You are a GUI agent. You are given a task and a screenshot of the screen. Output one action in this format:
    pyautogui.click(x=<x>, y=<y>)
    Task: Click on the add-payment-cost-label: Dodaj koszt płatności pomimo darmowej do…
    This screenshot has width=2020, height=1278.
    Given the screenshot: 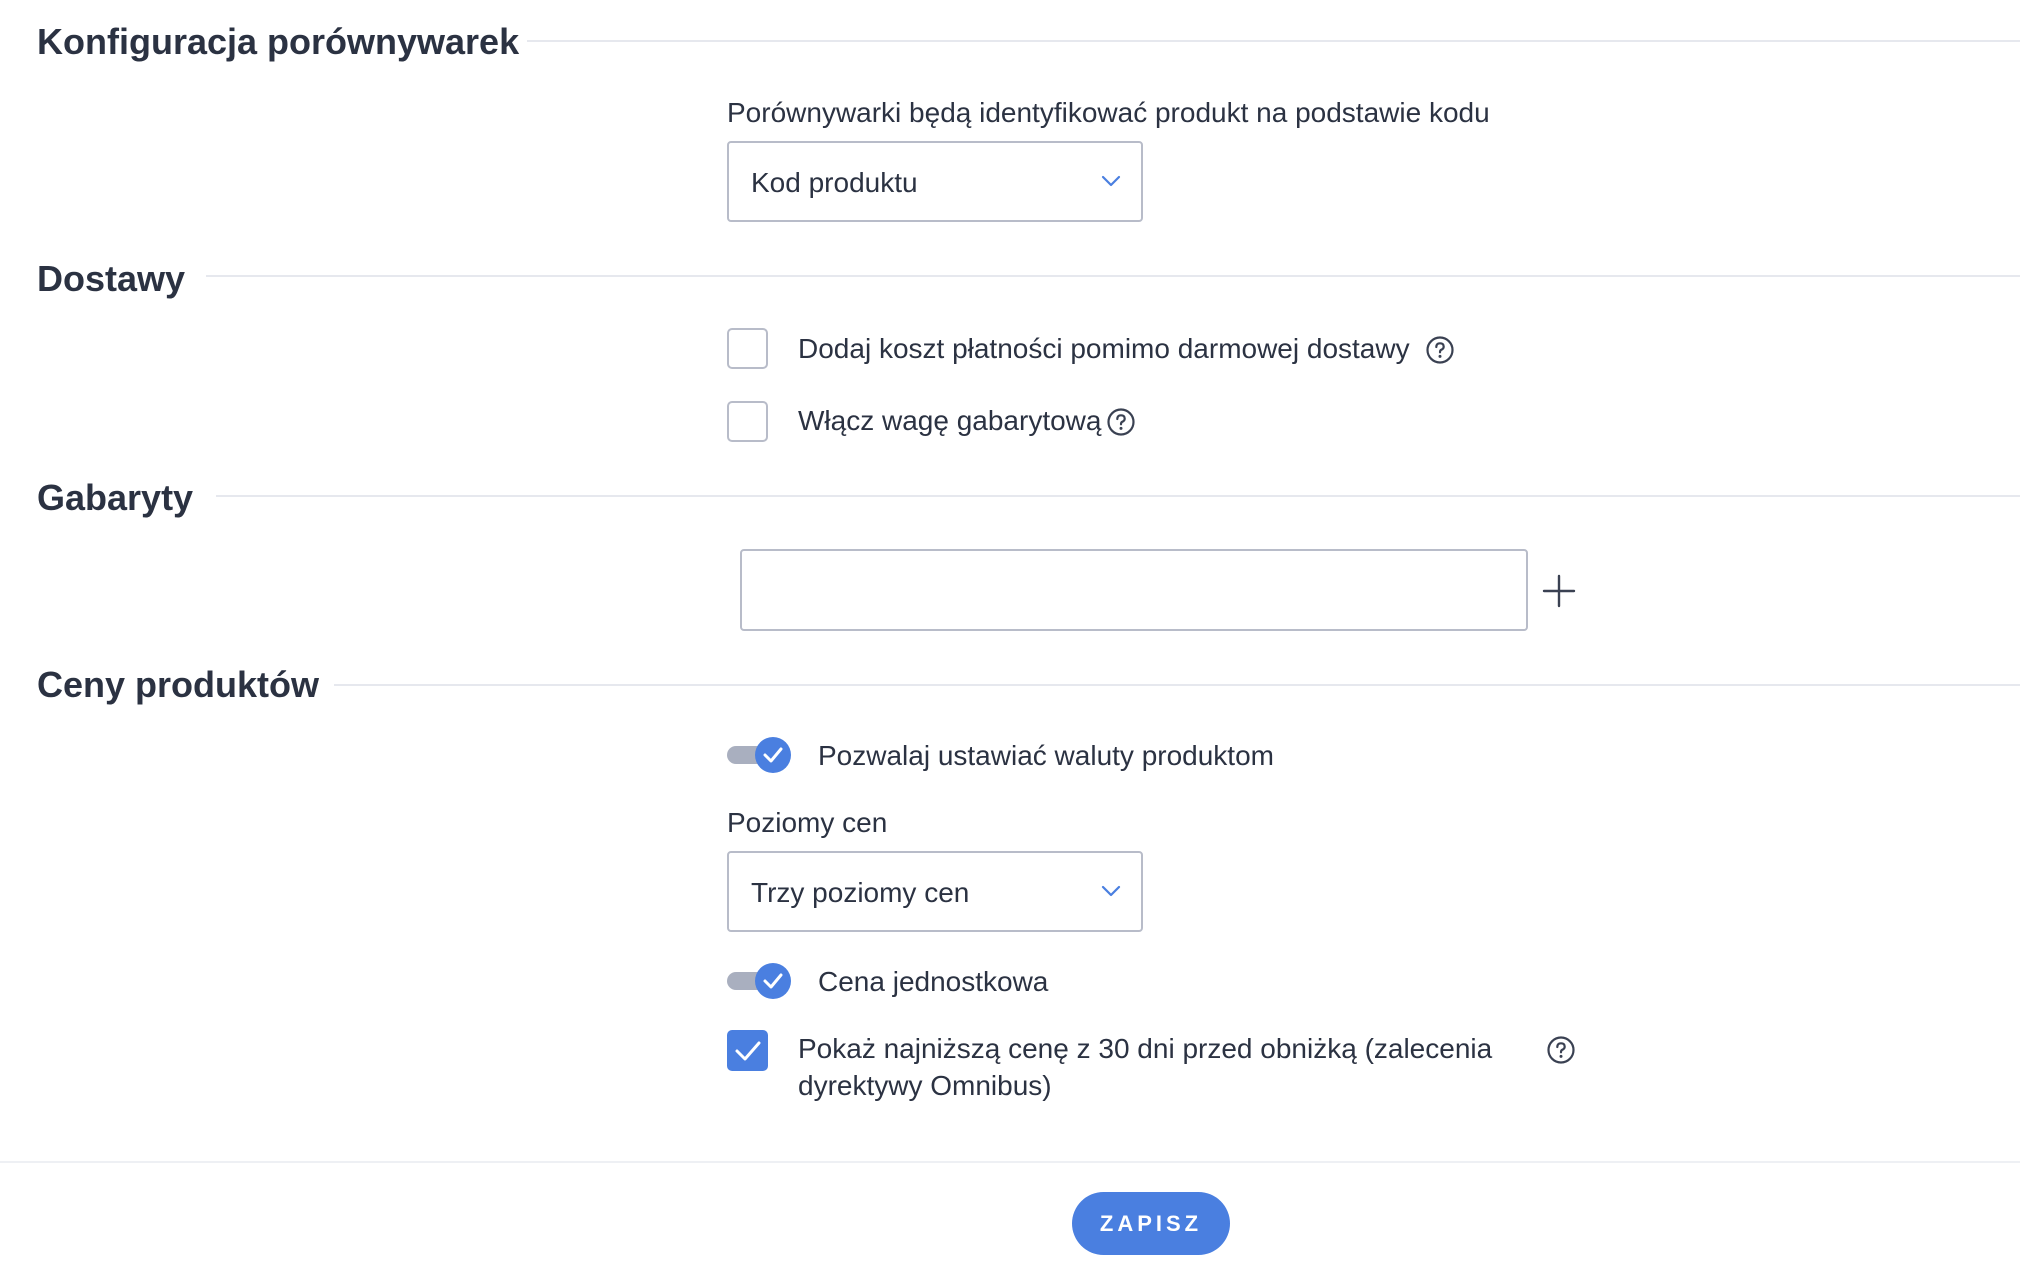 What is the action you would take?
    pyautogui.click(x=1104, y=348)
    